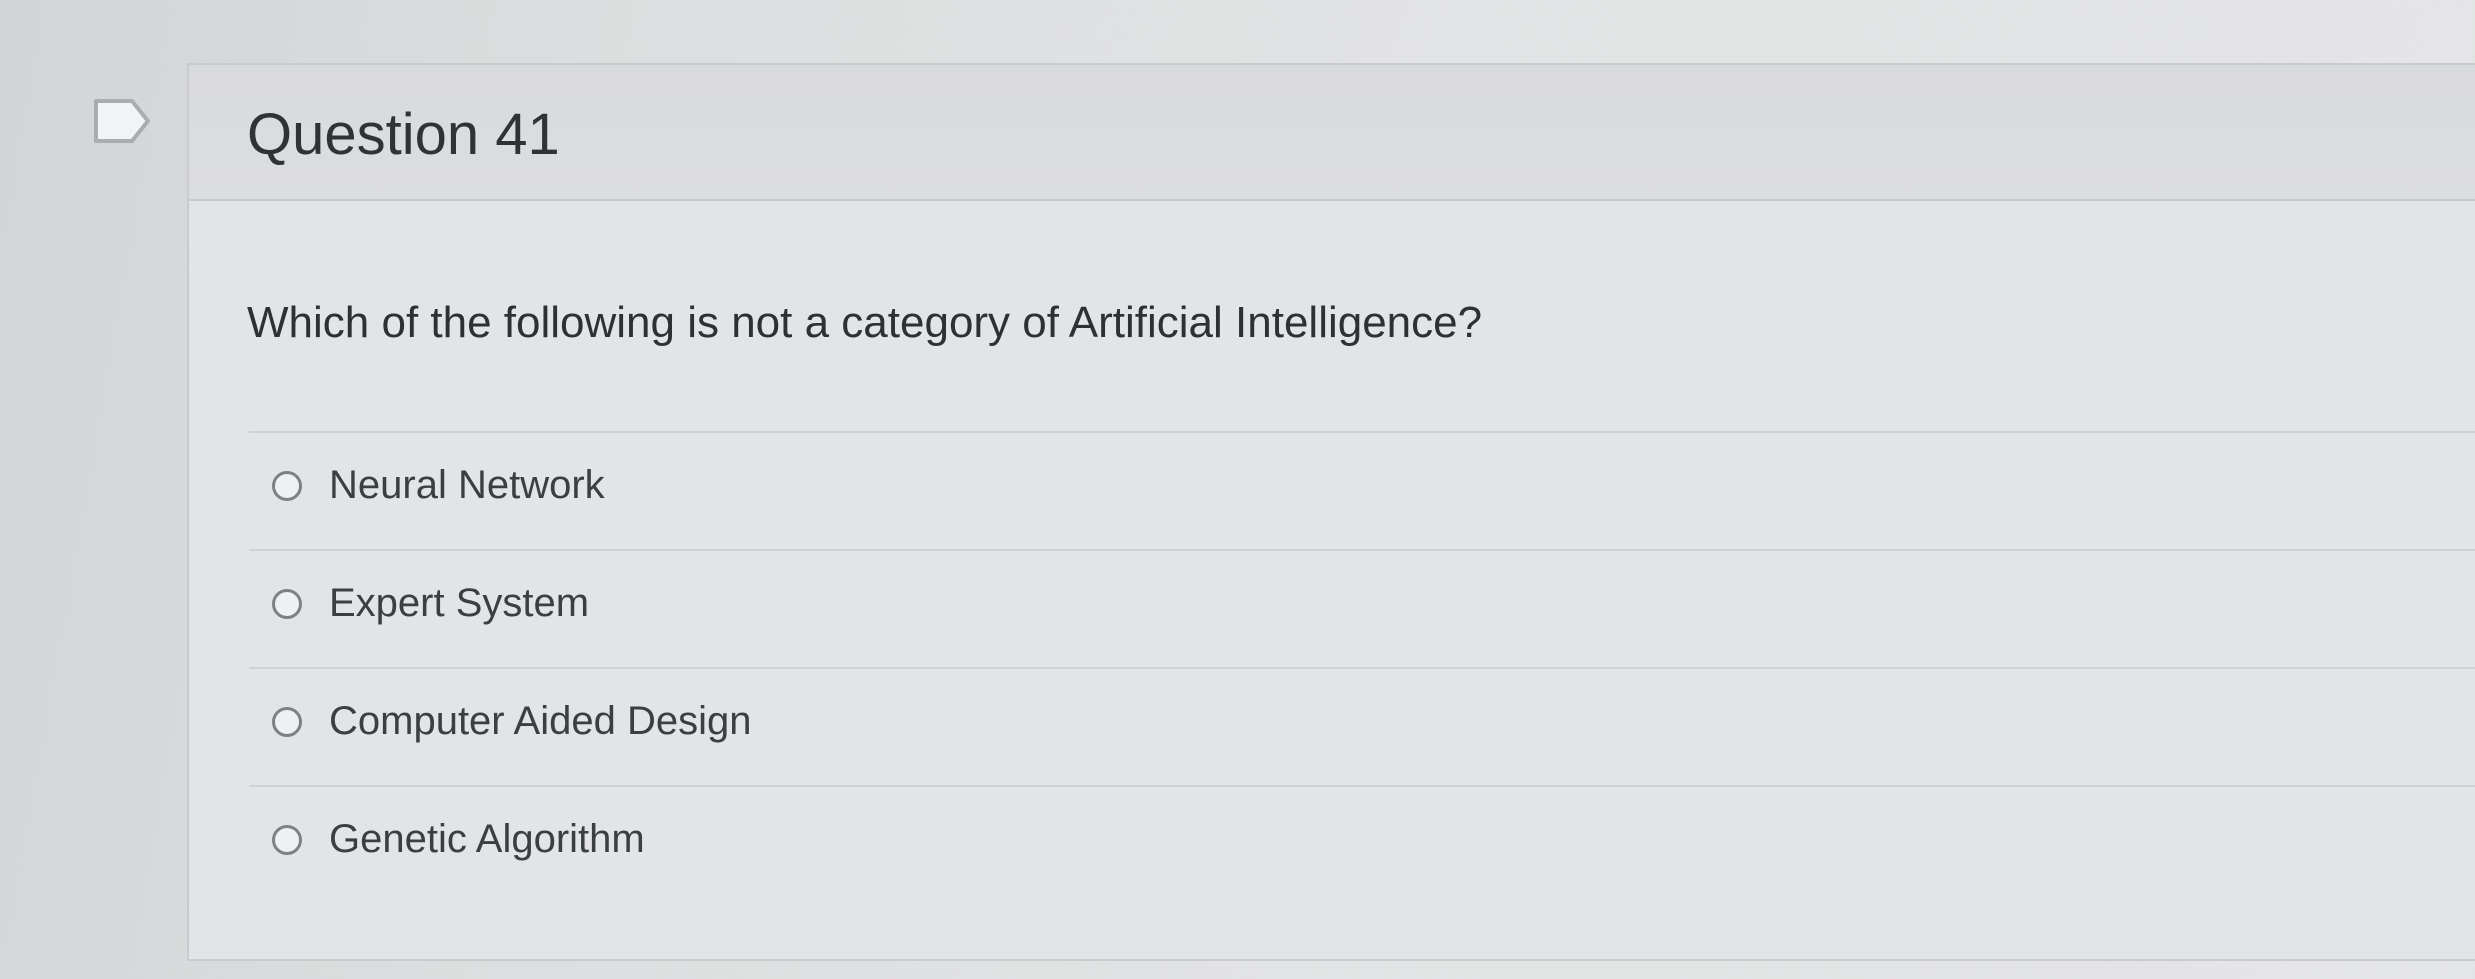 This screenshot has width=2475, height=979. Describe the element at coordinates (403, 134) in the screenshot. I see `question-title: Question 41` at that location.